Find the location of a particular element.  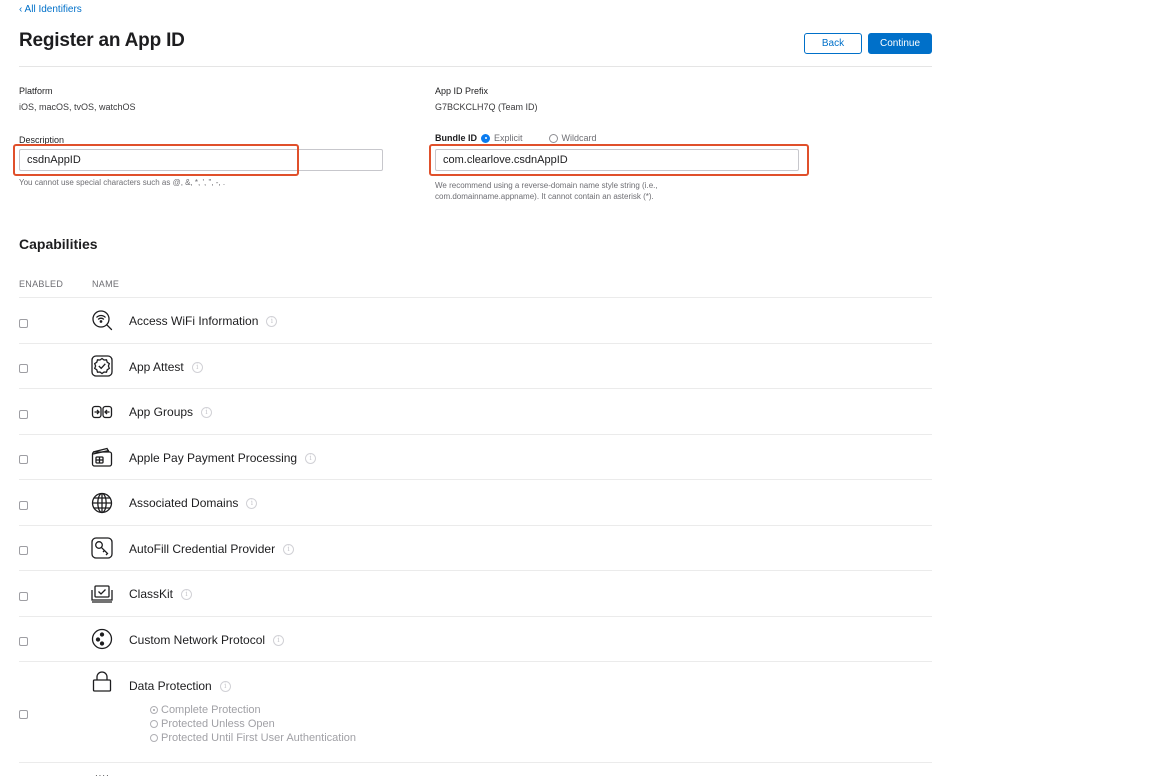

capability-name: Apple Pay Payment Processing i is located at coordinates (223, 458).